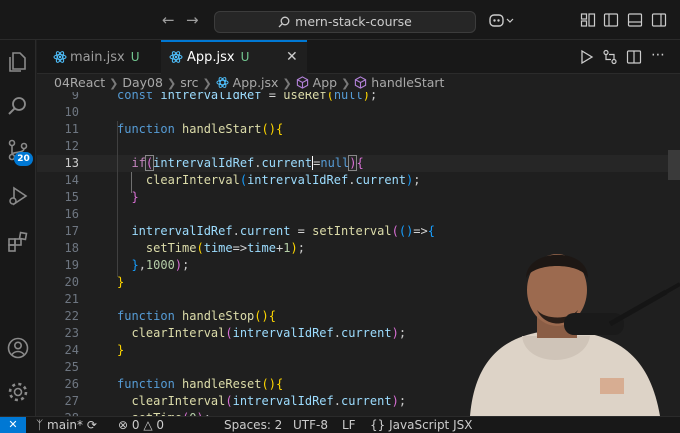 The height and width of the screenshot is (433, 680). I want to click on compare-changes-icon, so click(610, 57).